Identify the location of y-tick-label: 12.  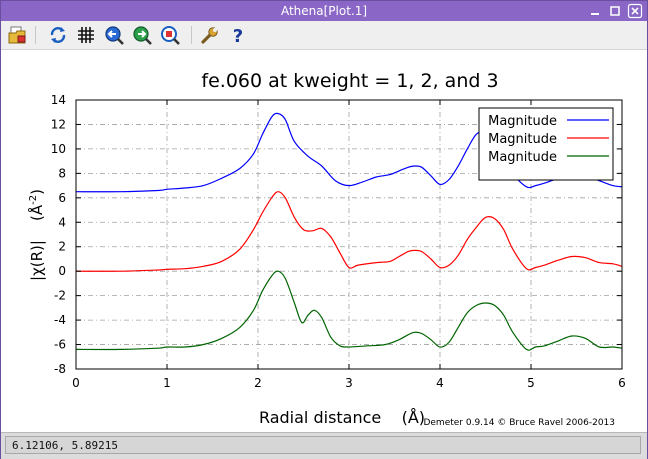
(58, 124).